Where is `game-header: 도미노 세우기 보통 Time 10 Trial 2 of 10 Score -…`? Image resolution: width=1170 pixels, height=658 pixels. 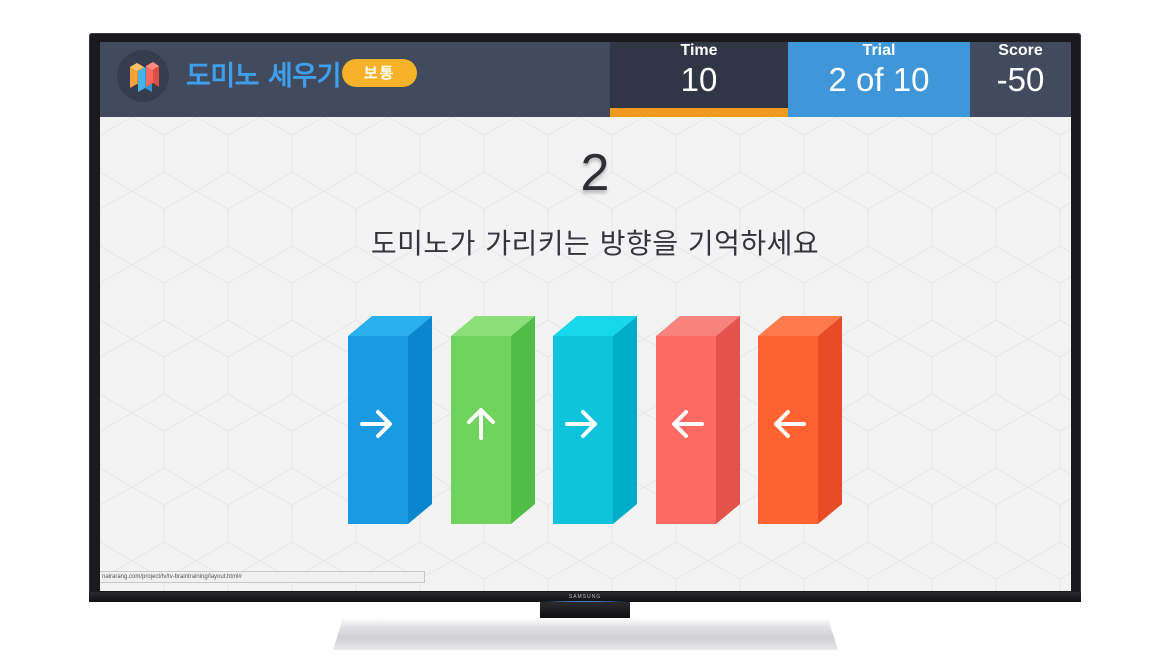 game-header: 도미노 세우기 보통 Time 10 Trial 2 of 10 Score -… is located at coordinates (585, 79).